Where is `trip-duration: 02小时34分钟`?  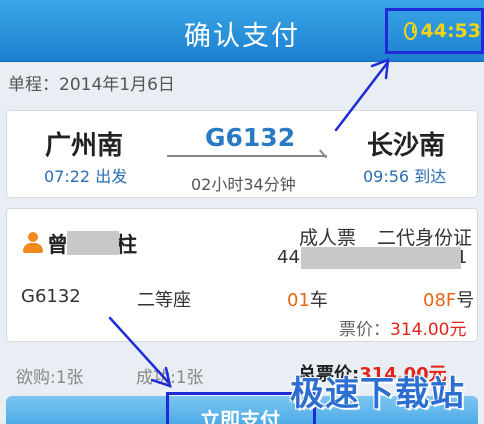
trip-duration: 02小时34分钟 is located at coordinates (243, 184).